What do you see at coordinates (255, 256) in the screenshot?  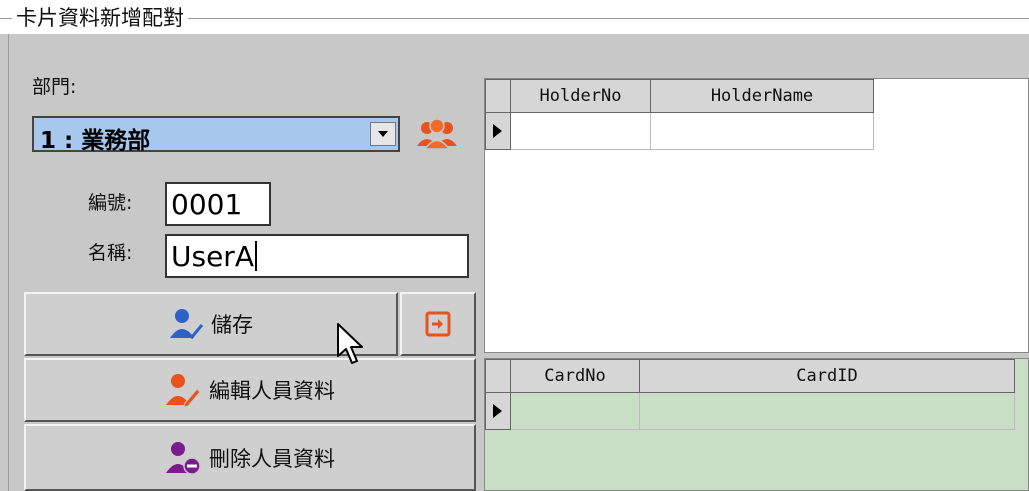 I see `text-caret` at bounding box center [255, 256].